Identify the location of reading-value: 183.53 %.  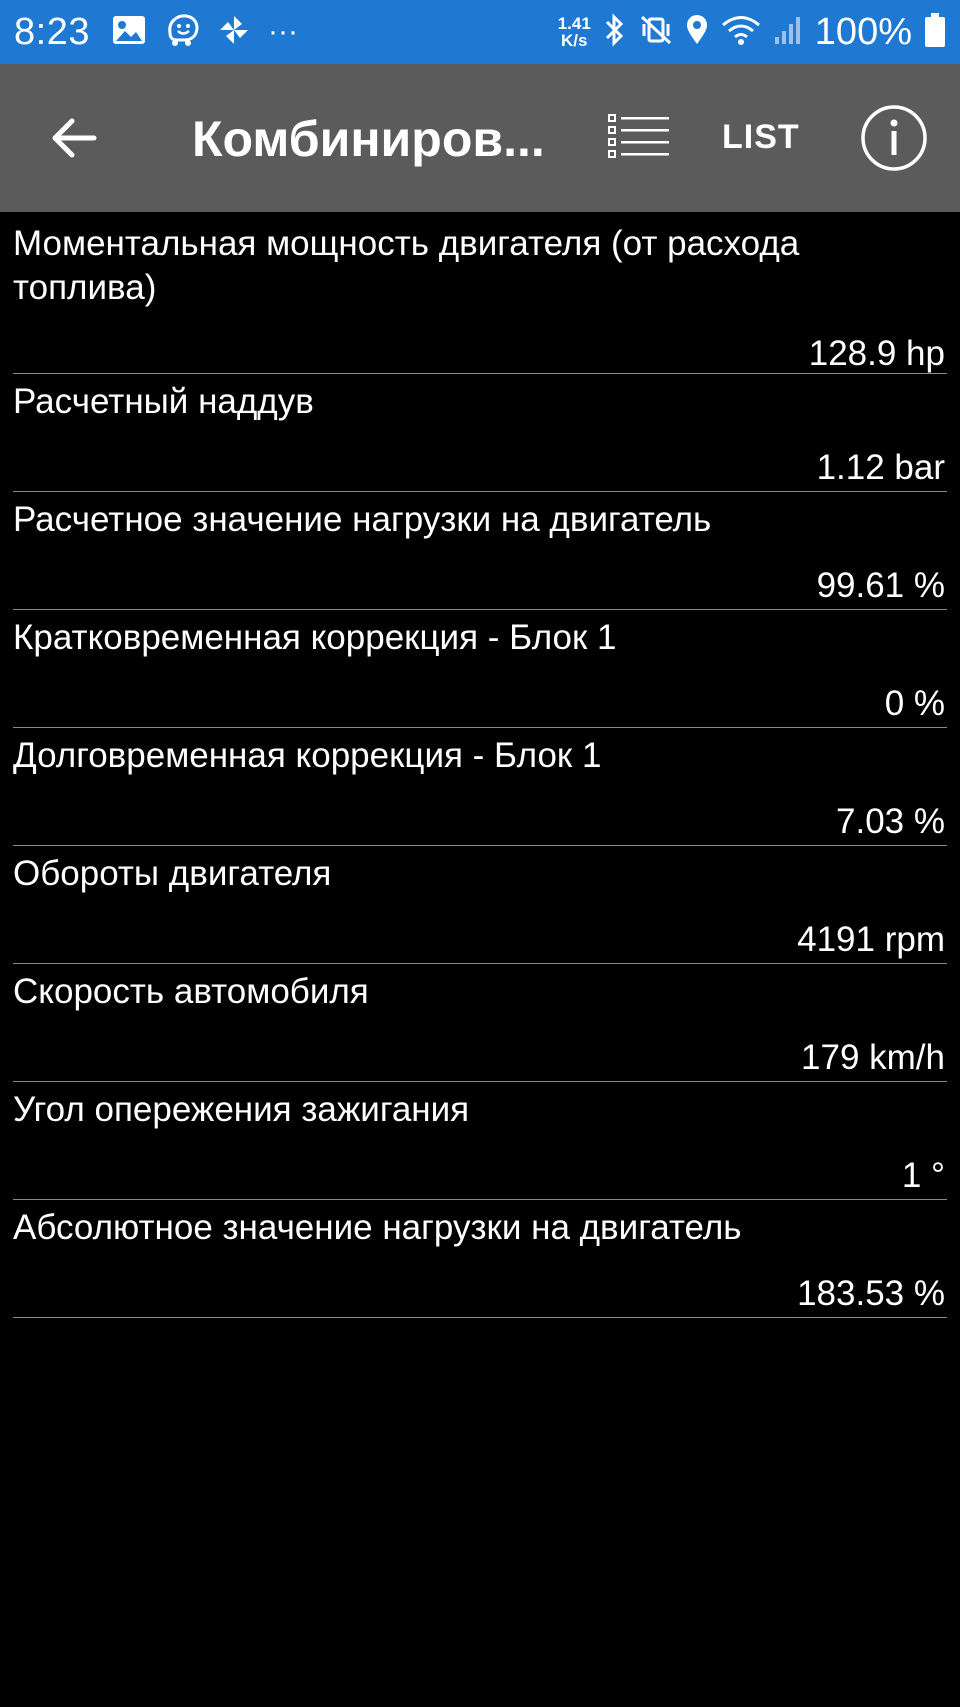
(871, 1293).